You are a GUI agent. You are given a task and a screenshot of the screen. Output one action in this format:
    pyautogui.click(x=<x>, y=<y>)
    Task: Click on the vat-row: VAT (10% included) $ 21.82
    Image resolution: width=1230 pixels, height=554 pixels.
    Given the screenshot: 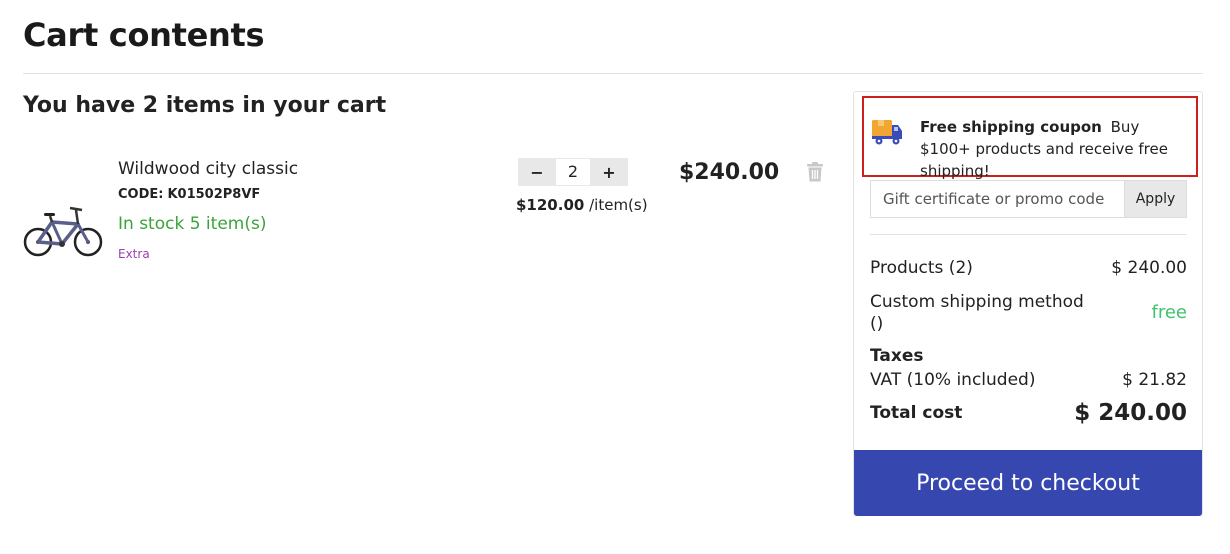 What is the action you would take?
    pyautogui.click(x=1028, y=380)
    